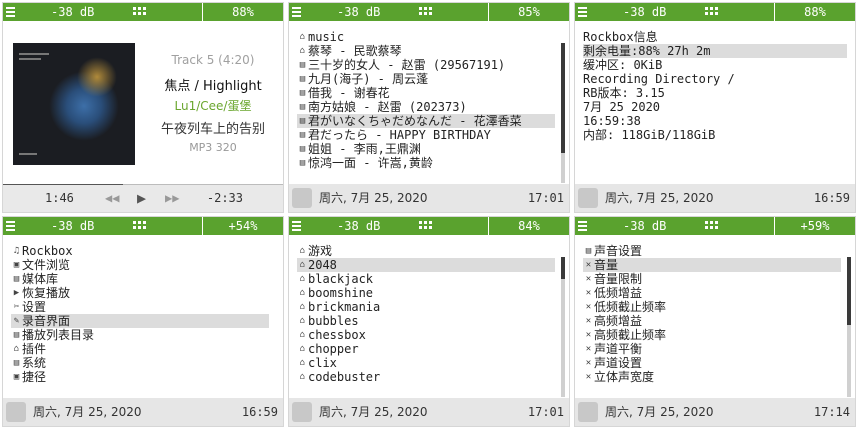  Describe the element at coordinates (426, 37) in the screenshot. I see `list-item: ⌂ music` at that location.